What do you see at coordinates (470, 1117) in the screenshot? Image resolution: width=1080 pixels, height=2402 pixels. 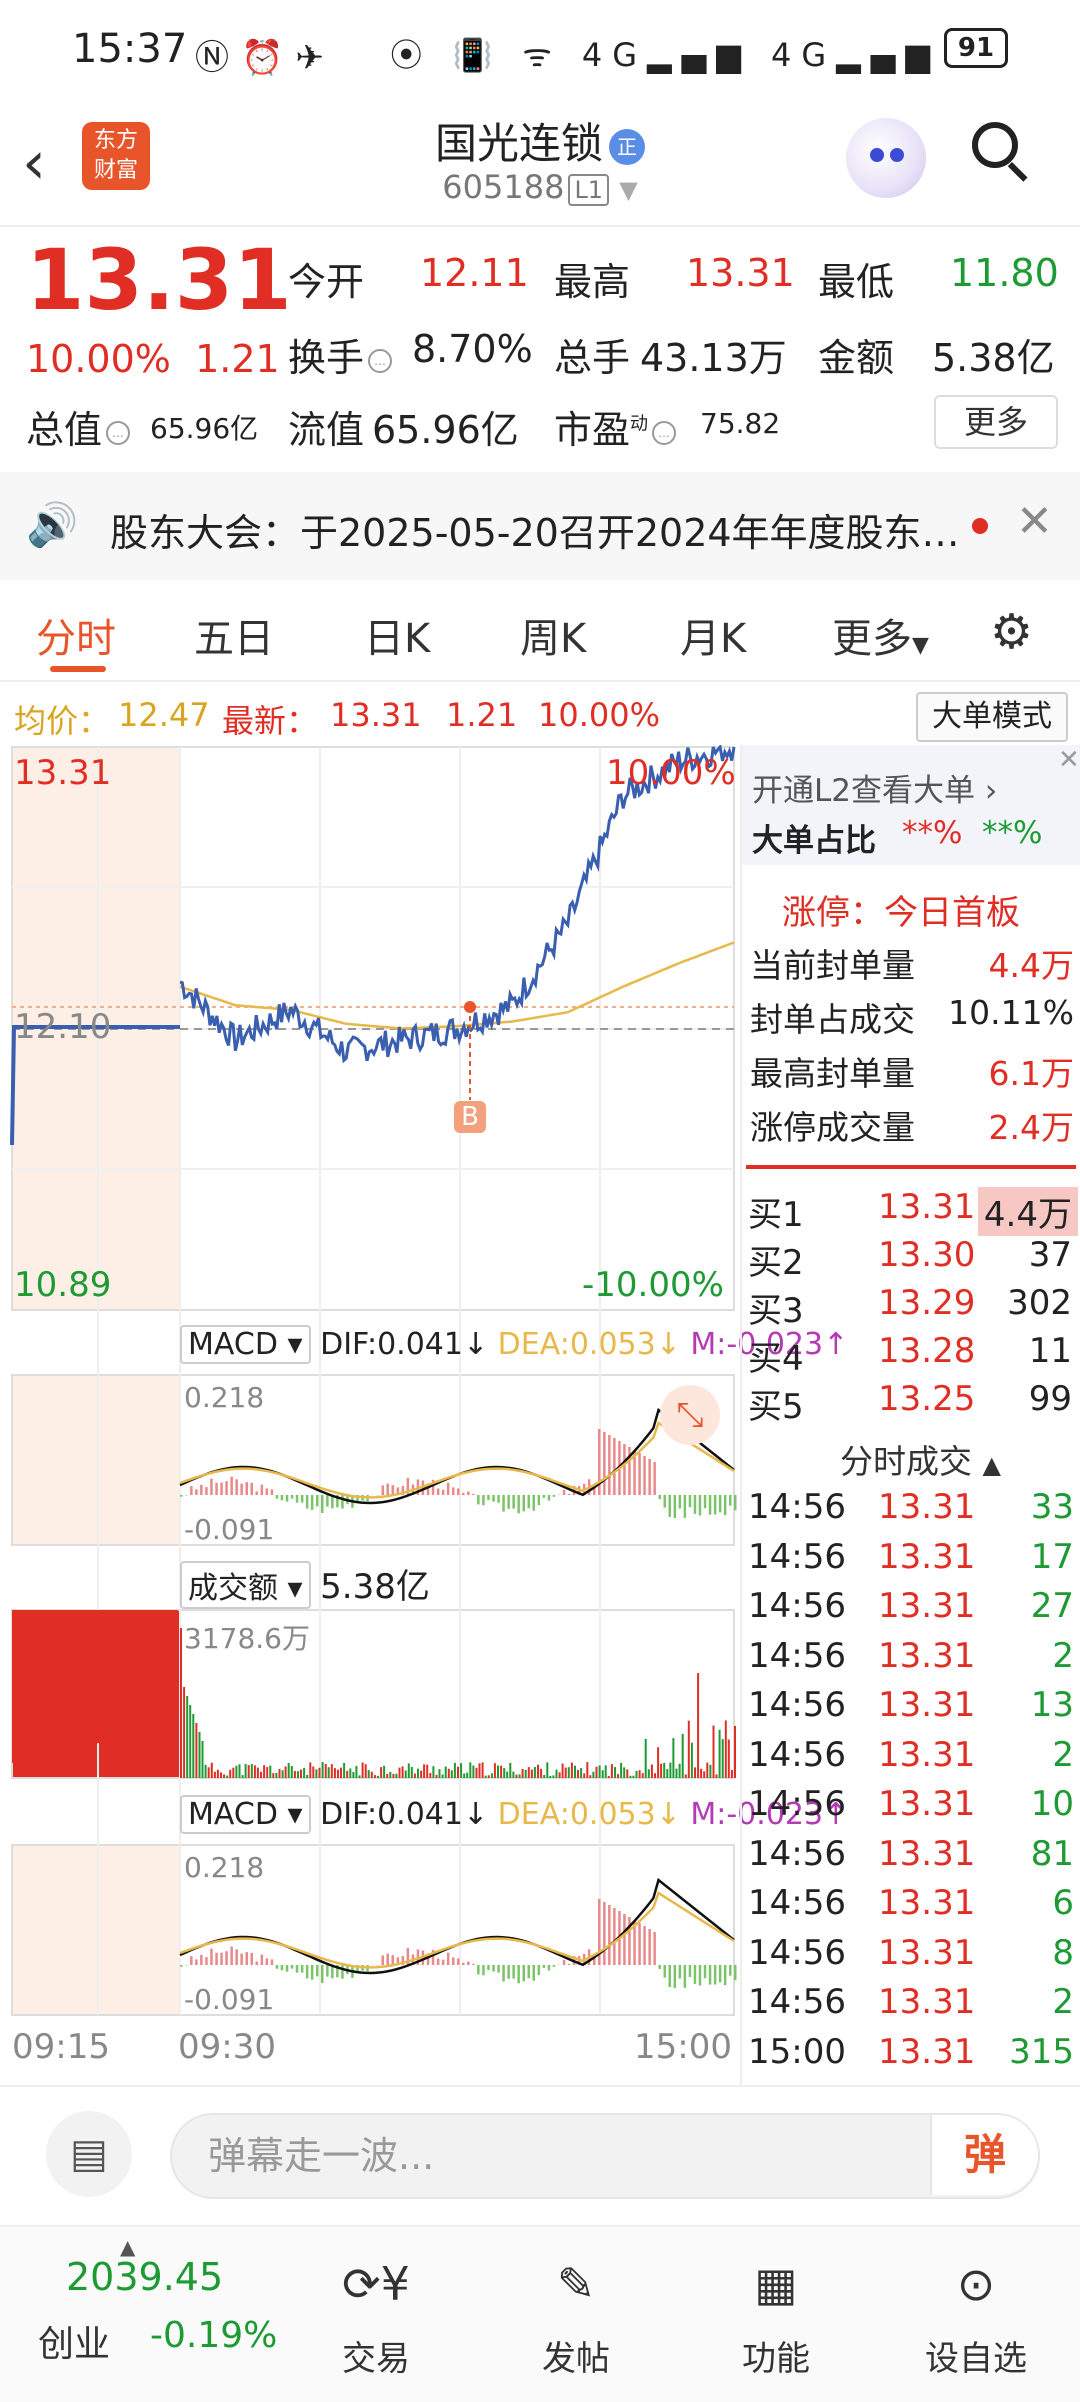 I see `buy-marker: B` at bounding box center [470, 1117].